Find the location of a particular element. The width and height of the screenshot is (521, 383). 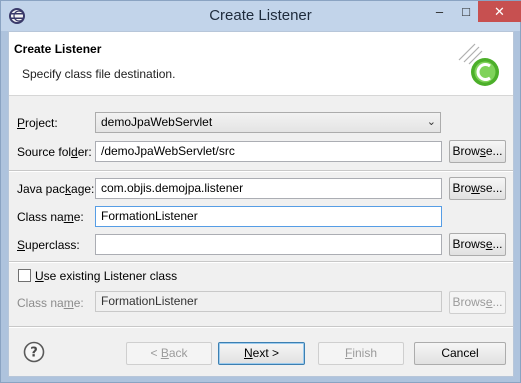

maximize-button: □ is located at coordinates (466, 11).